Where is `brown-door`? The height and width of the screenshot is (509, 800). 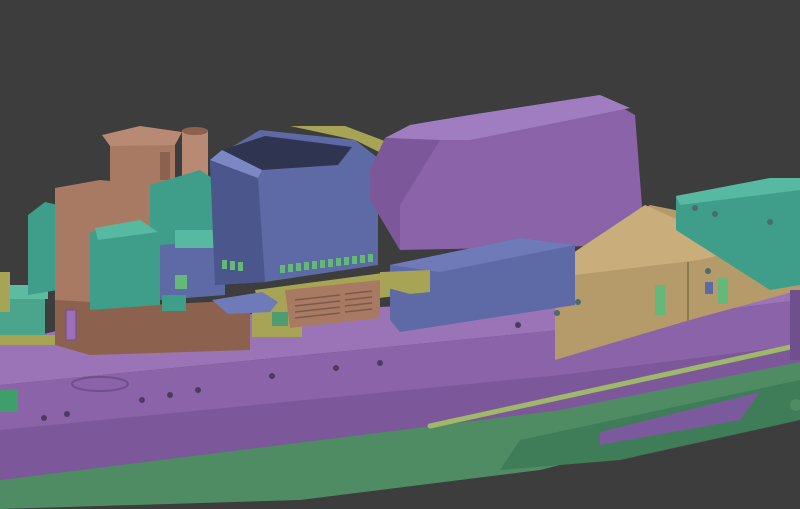 brown-door is located at coordinates (71, 325).